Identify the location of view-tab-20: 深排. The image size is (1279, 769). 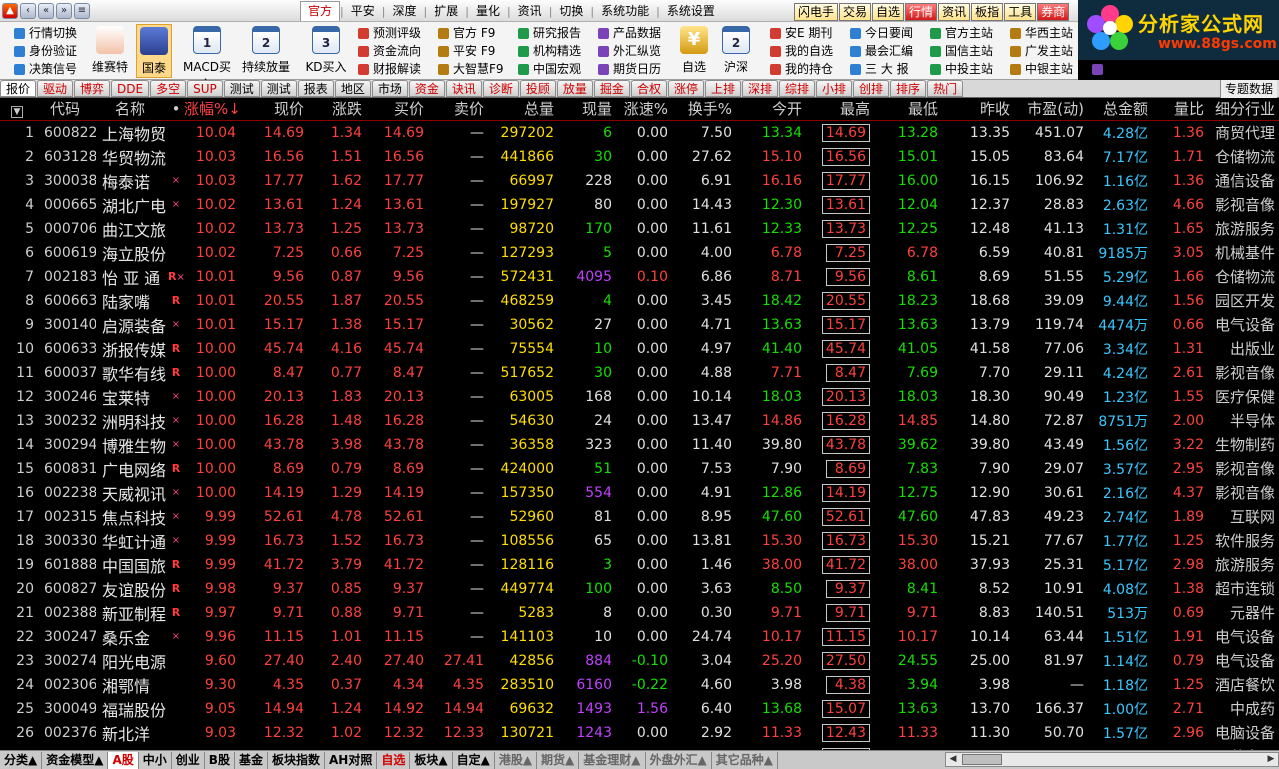
(759, 88).